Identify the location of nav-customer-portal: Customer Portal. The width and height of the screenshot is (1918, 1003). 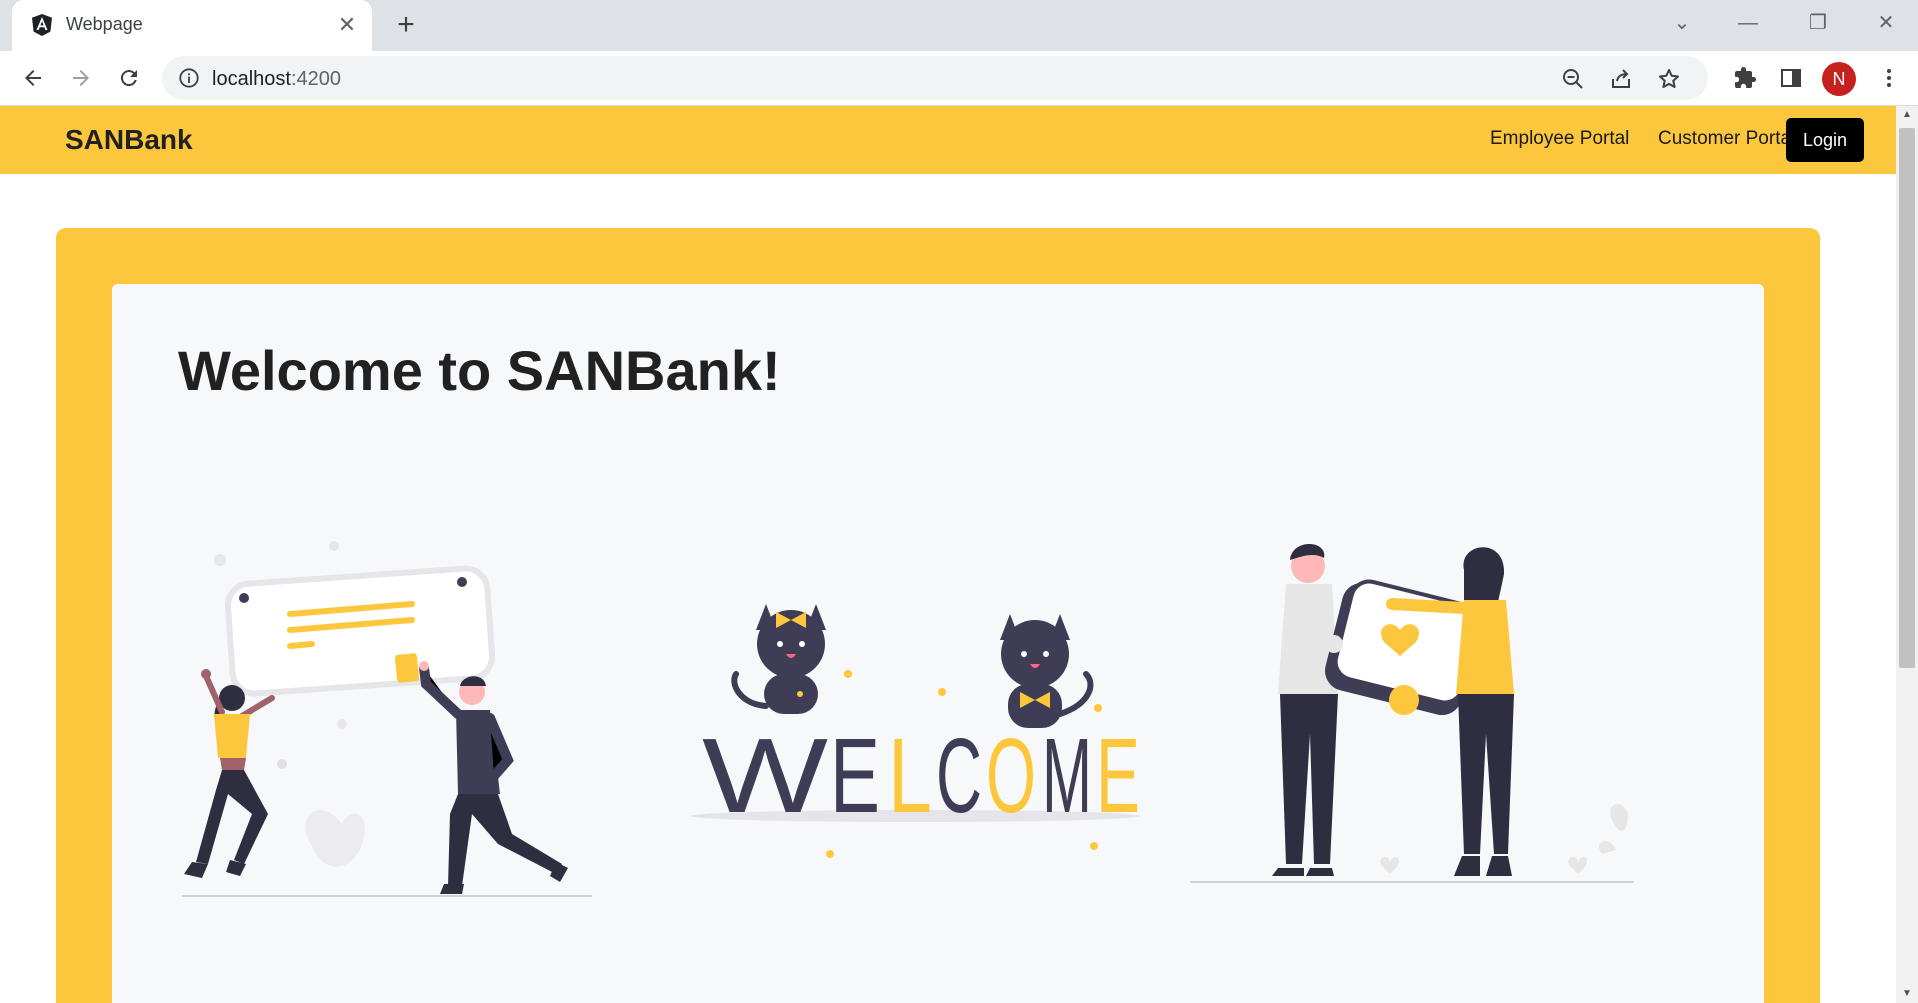
(1726, 139).